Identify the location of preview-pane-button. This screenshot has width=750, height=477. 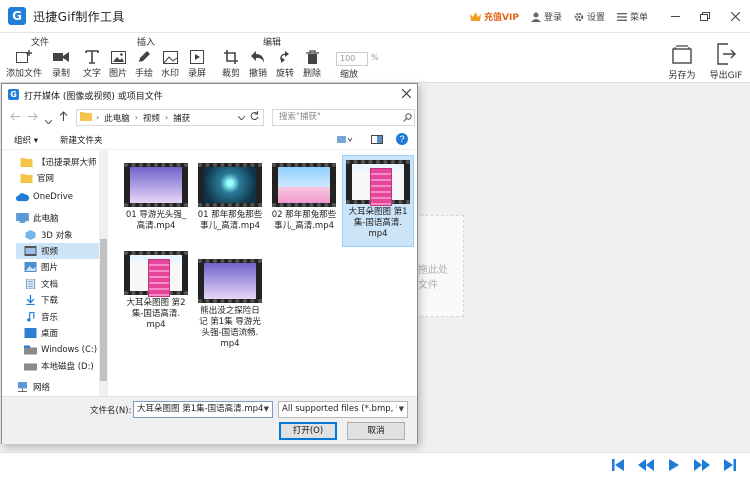
(377, 141).